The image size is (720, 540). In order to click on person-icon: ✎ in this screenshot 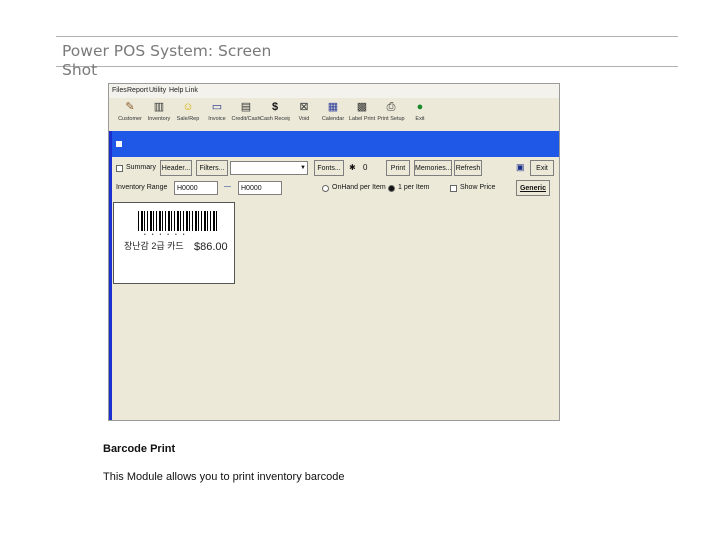, I will do `click(130, 107)`.